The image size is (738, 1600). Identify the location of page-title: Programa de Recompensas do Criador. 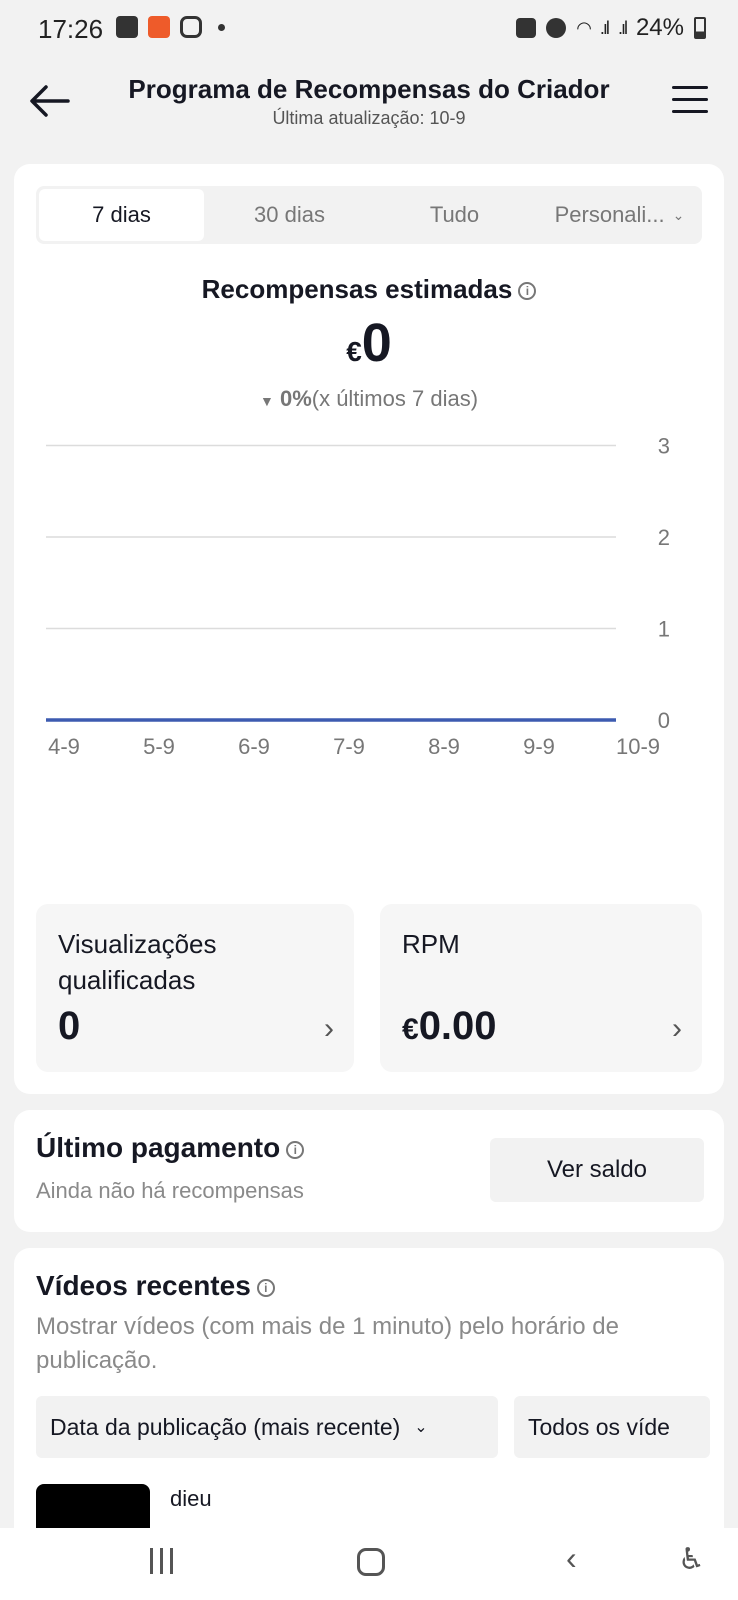
(369, 89).